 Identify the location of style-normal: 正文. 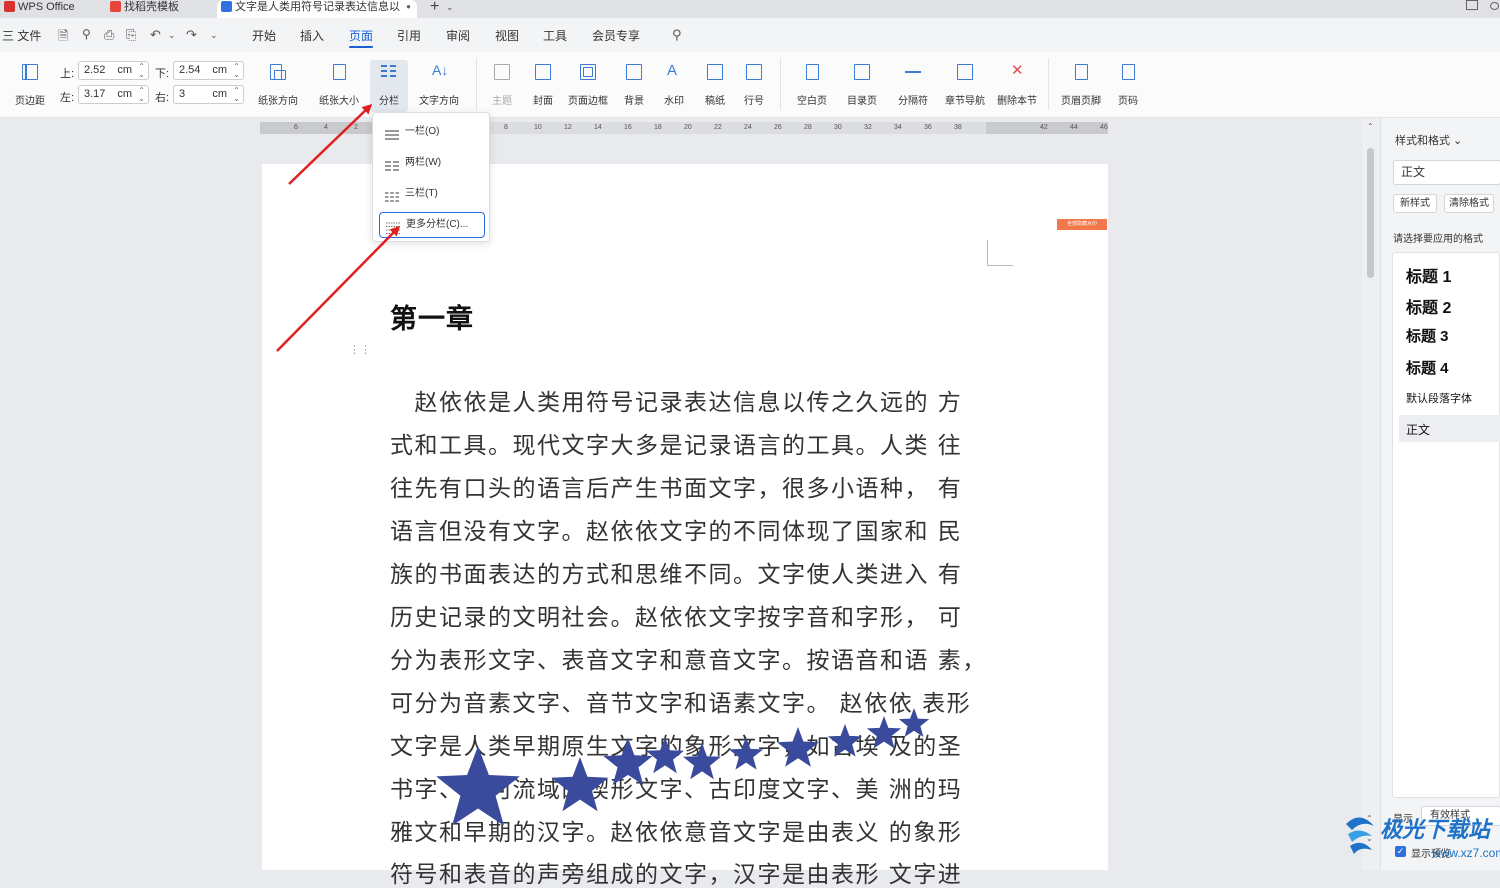
(1418, 429).